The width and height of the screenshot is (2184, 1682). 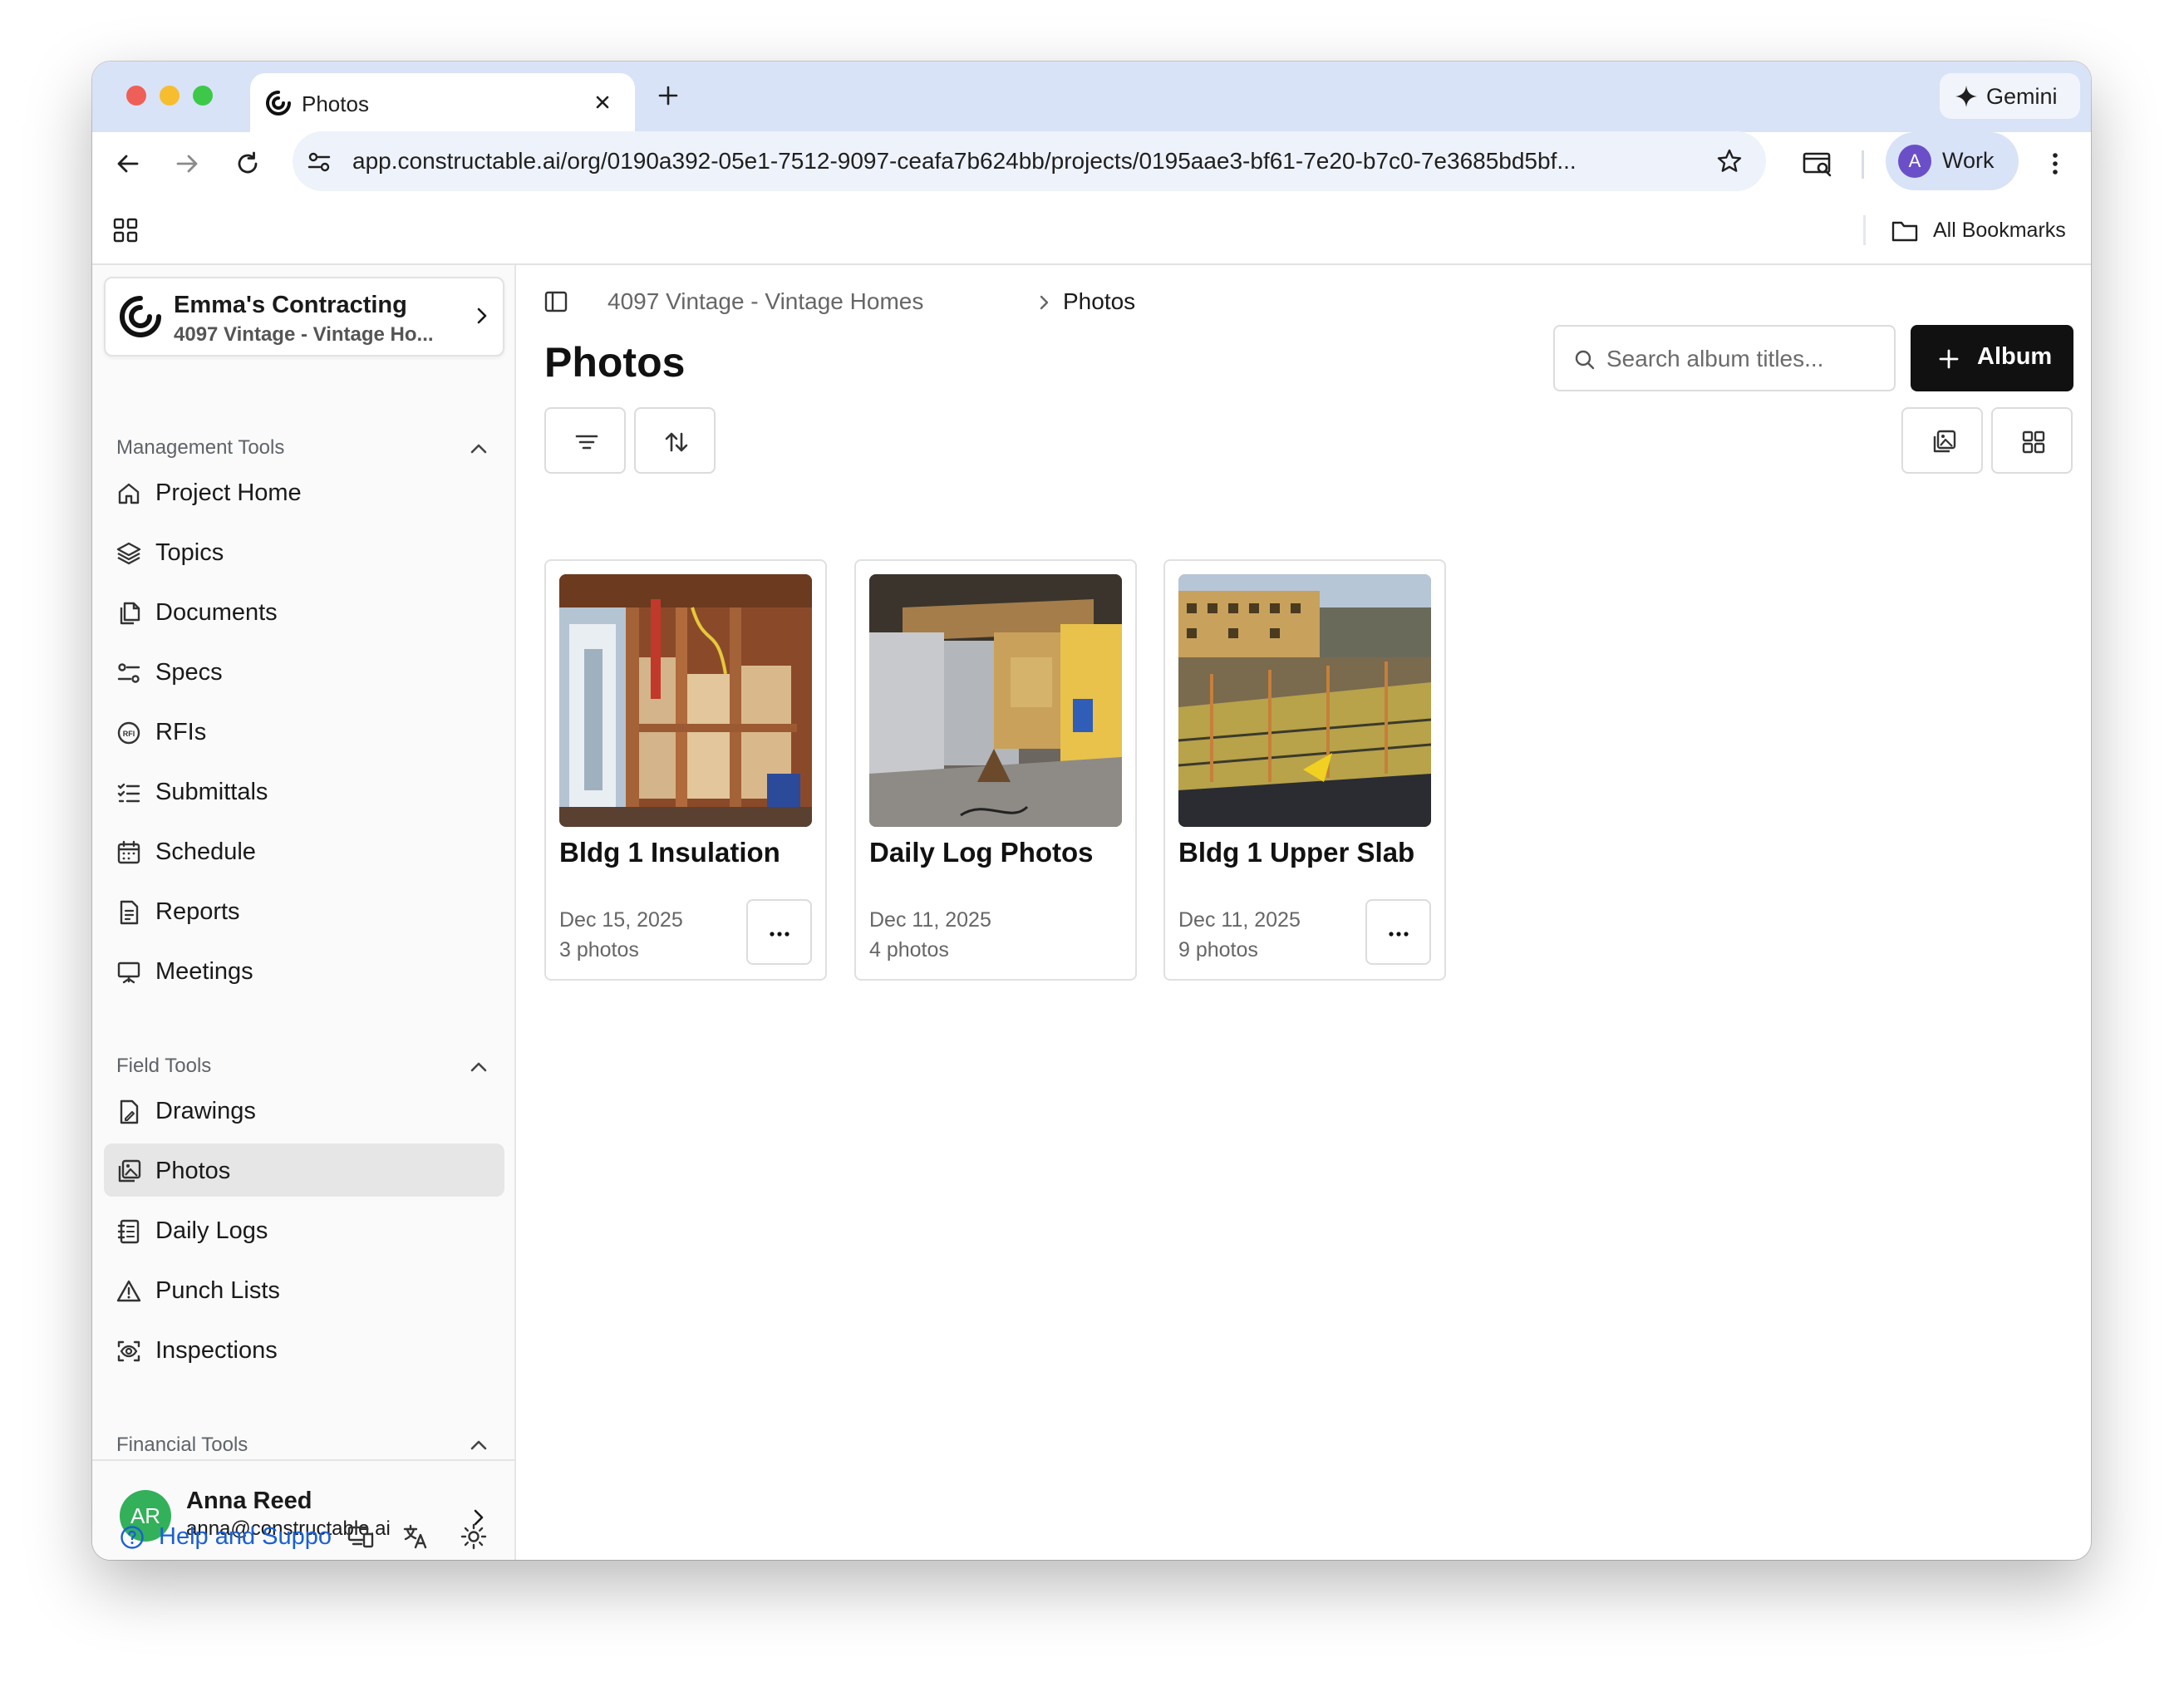 I want to click on all-bookmarks-link: All Bookmarks, so click(x=1999, y=231).